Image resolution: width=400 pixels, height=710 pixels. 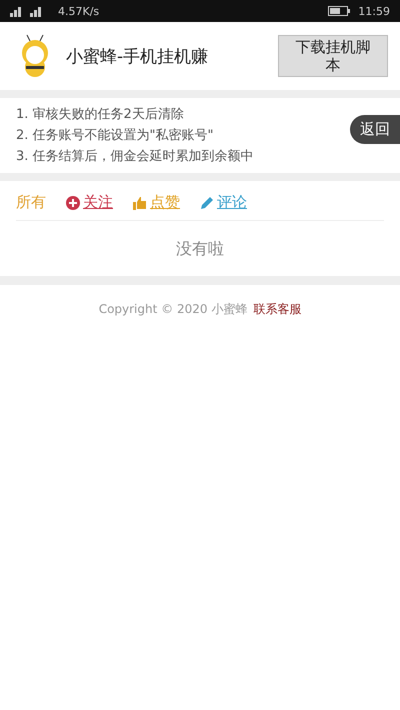 What do you see at coordinates (207, 203) in the screenshot?
I see `pencil-icon` at bounding box center [207, 203].